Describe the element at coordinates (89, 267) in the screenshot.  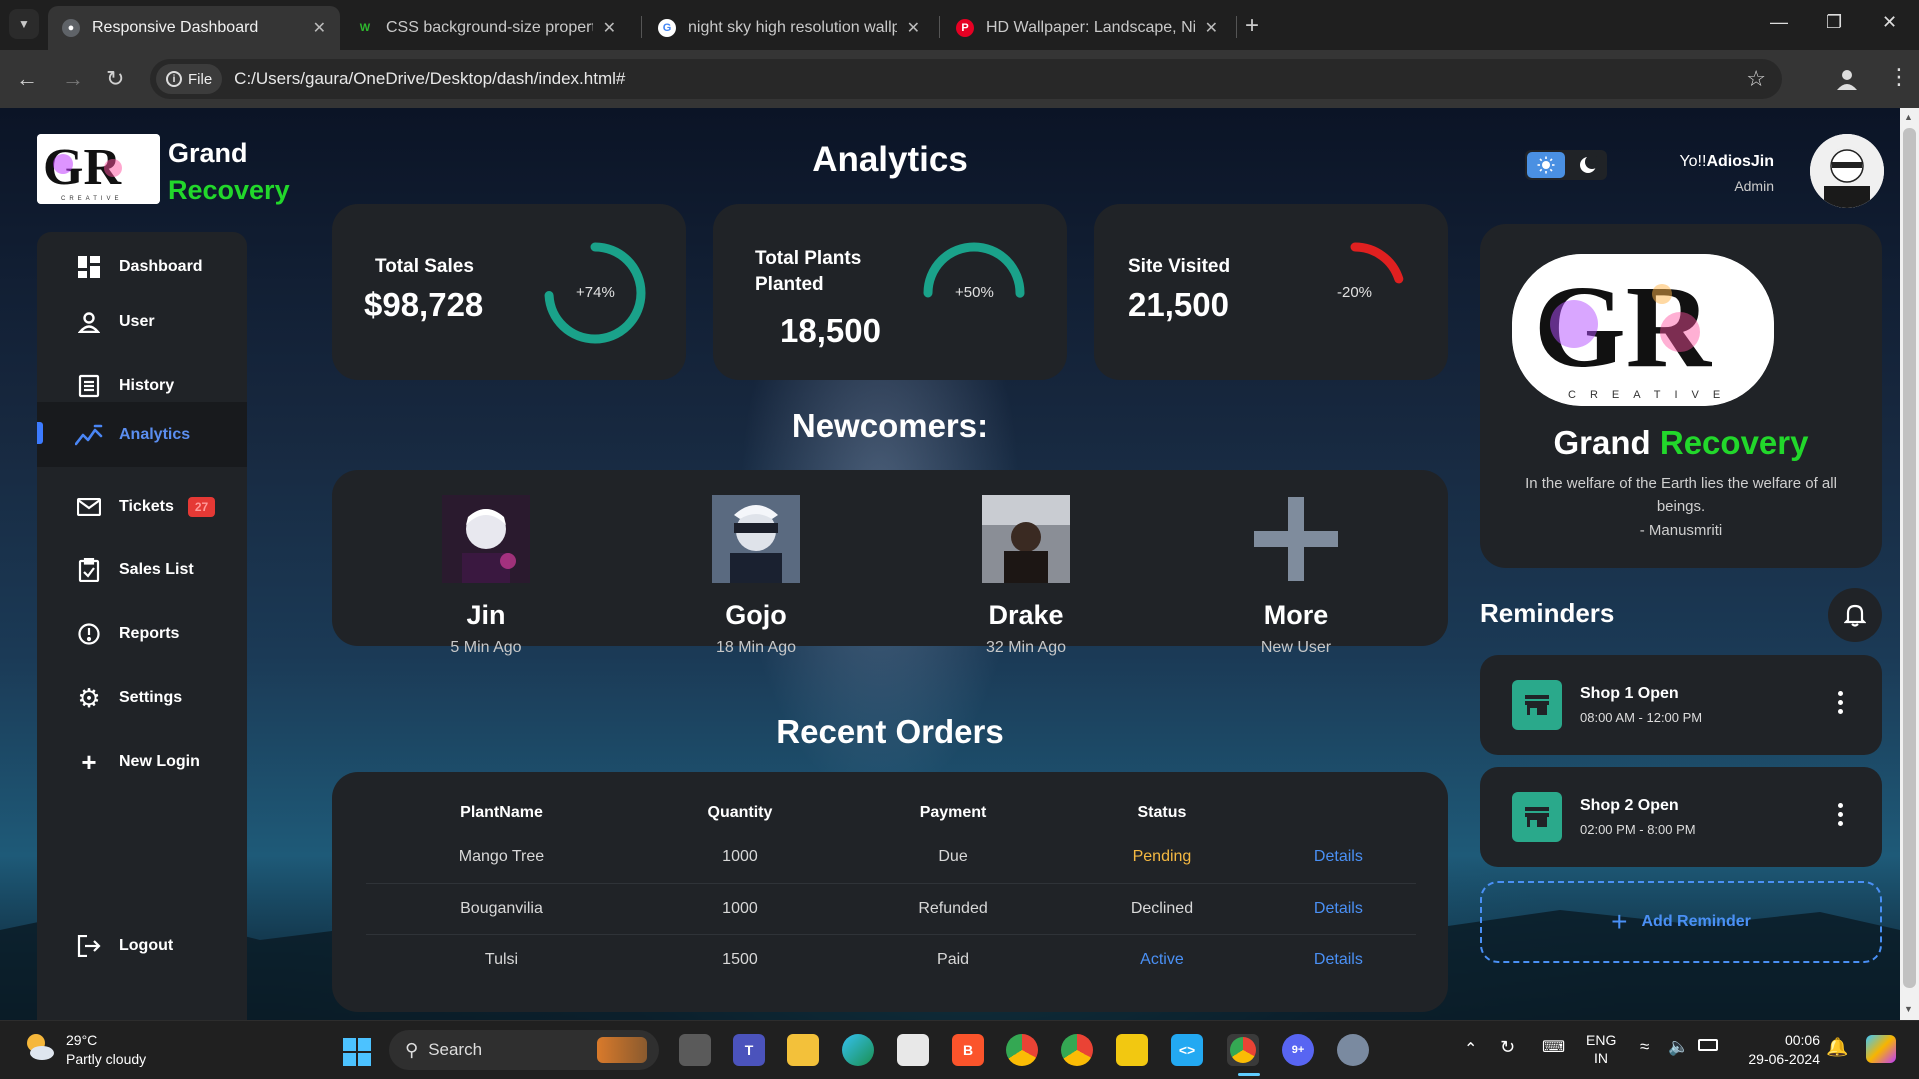
I see `dashboard-icon` at that location.